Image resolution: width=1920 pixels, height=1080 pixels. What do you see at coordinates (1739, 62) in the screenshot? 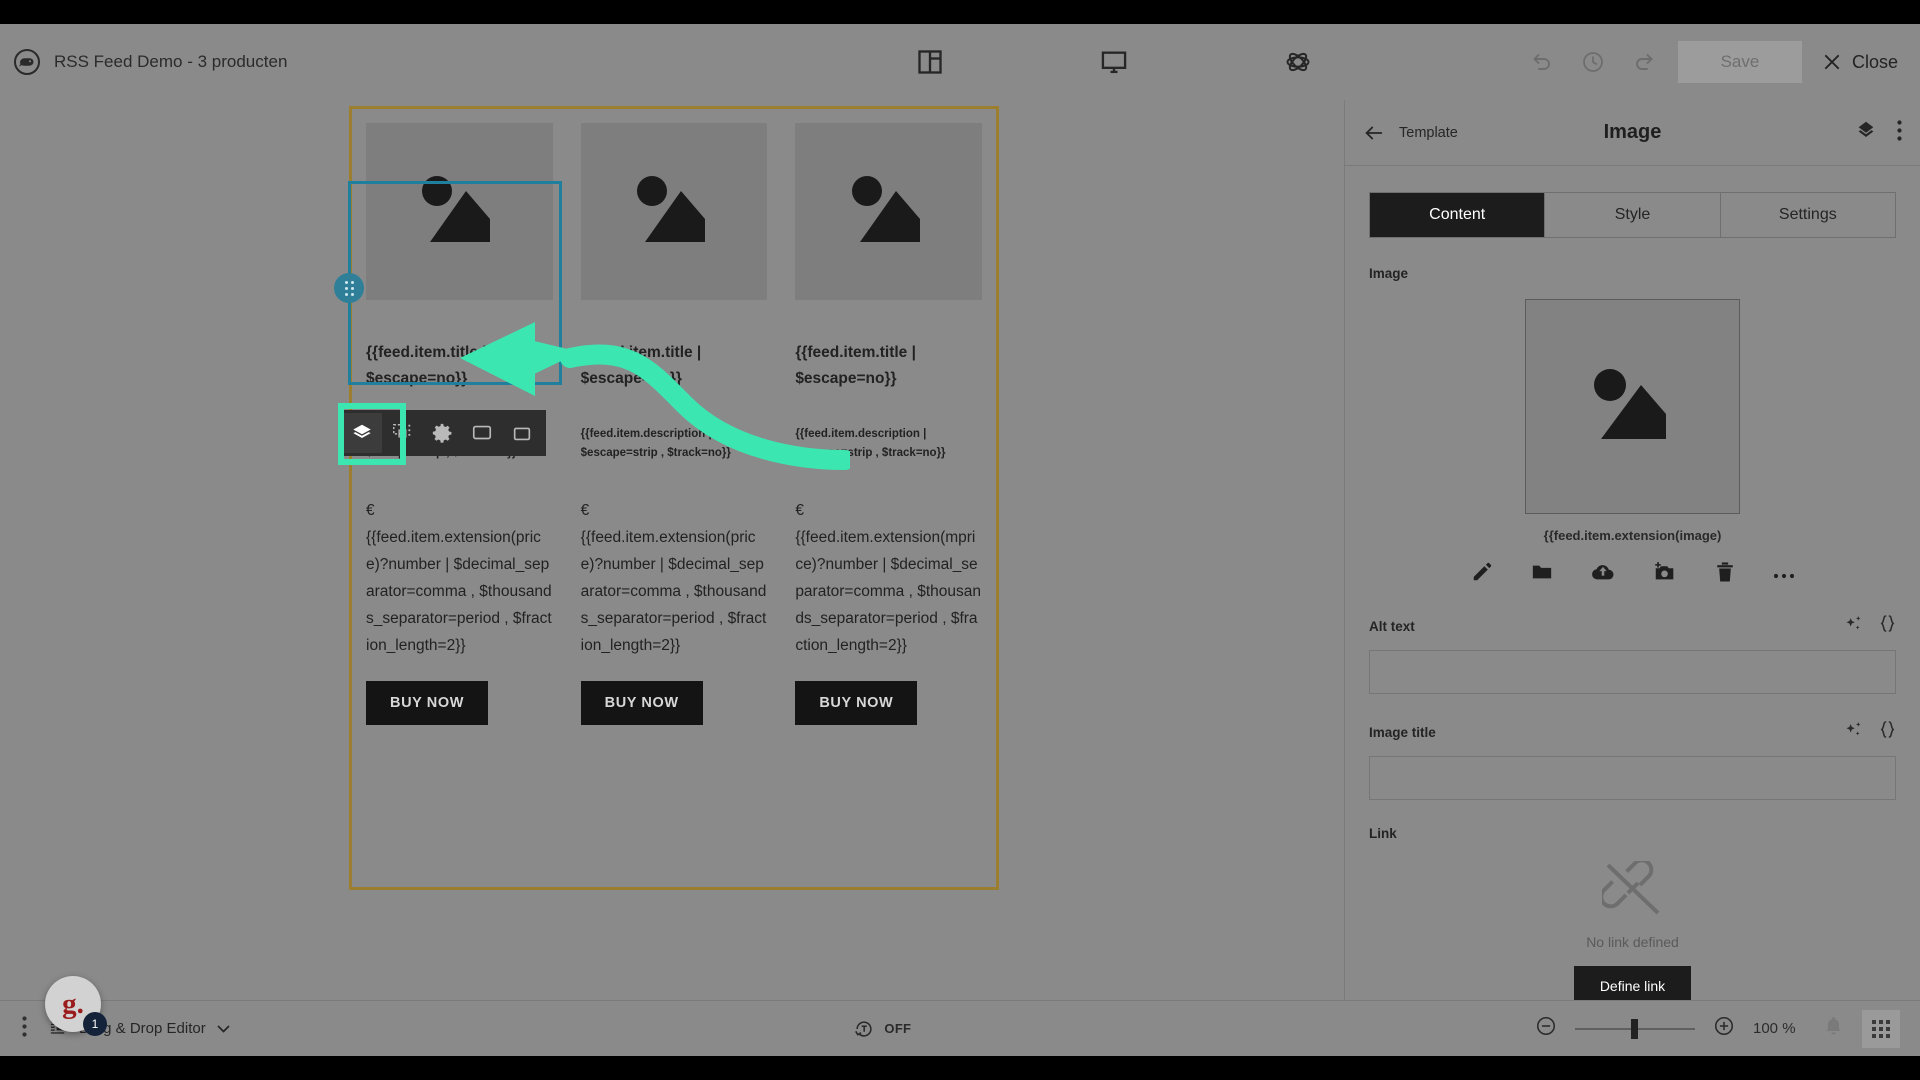
I see `save-button: Save` at bounding box center [1739, 62].